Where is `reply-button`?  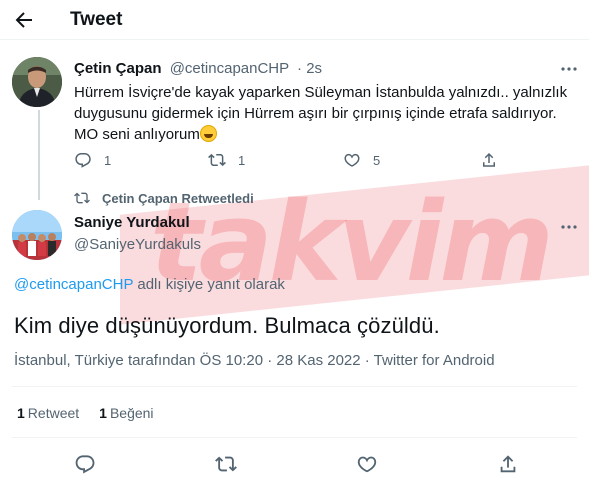
reply-button is located at coordinates (85, 464).